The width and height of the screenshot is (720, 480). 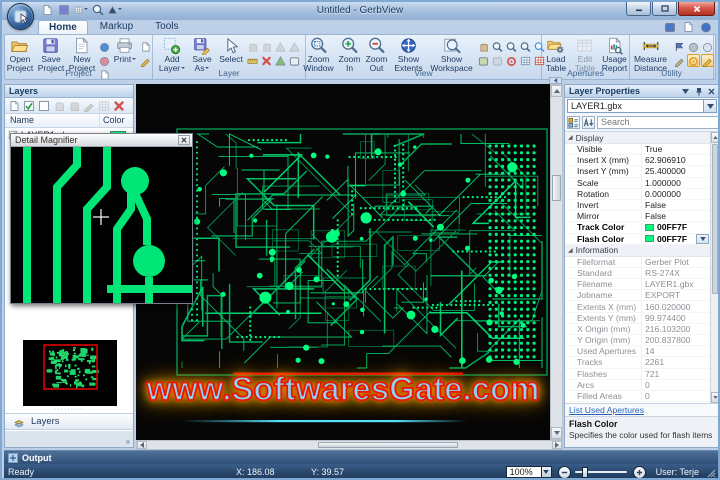 What do you see at coordinates (44, 105) in the screenshot?
I see `layer-hidden-checkbox-icon` at bounding box center [44, 105].